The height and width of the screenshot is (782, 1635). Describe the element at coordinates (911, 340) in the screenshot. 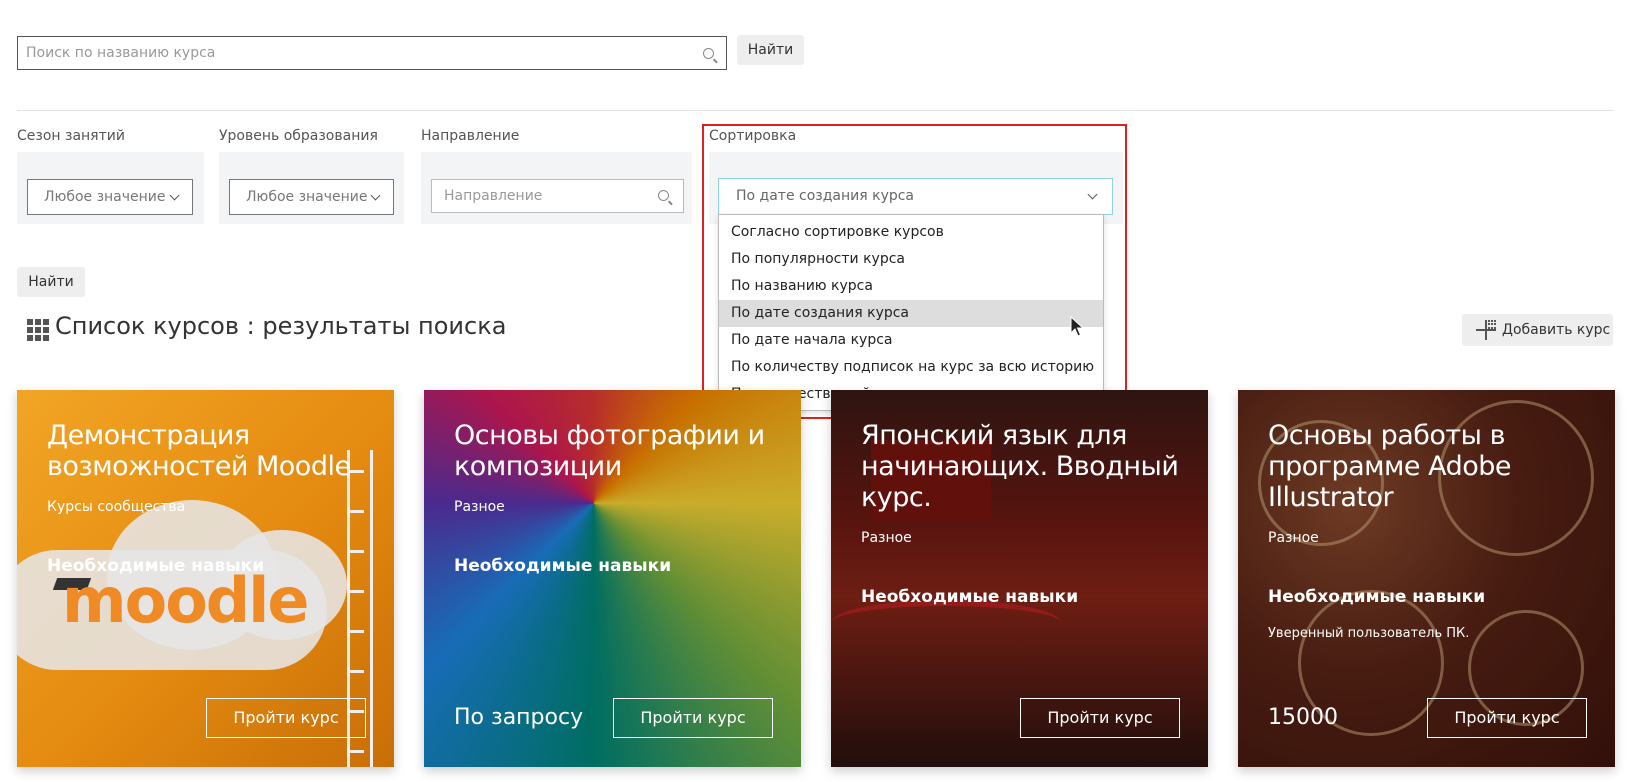

I see `sort-option-start-date: По дате начала курса` at that location.